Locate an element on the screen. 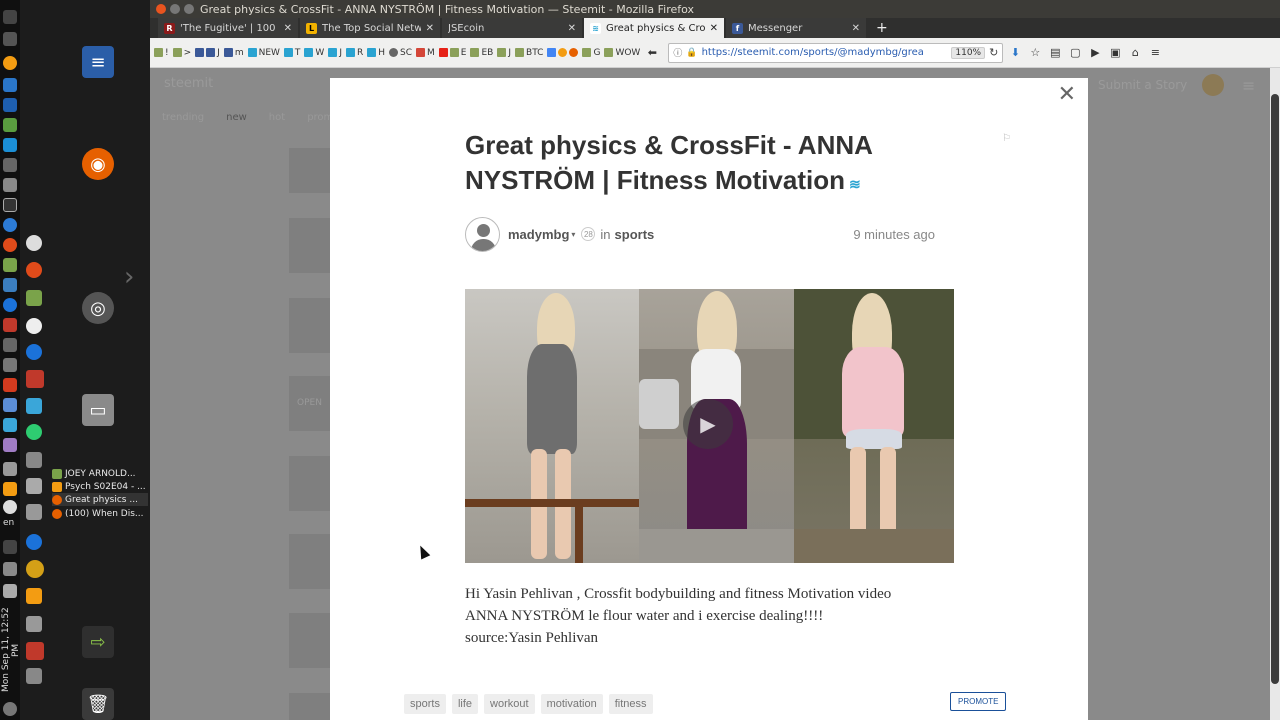  wifi-icon is located at coordinates (10, 507).